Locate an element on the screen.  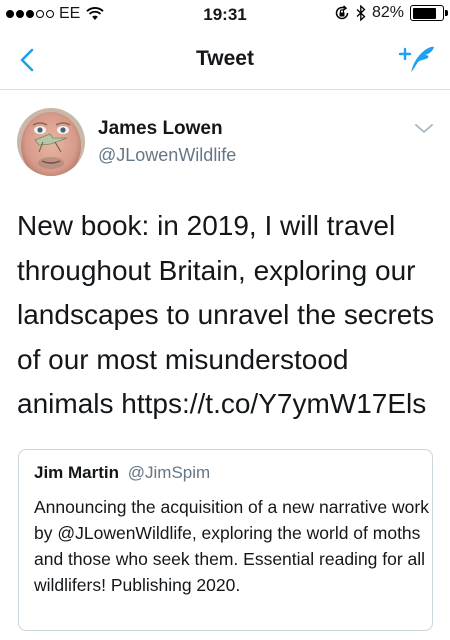
orientation-lock-icon is located at coordinates (342, 12).